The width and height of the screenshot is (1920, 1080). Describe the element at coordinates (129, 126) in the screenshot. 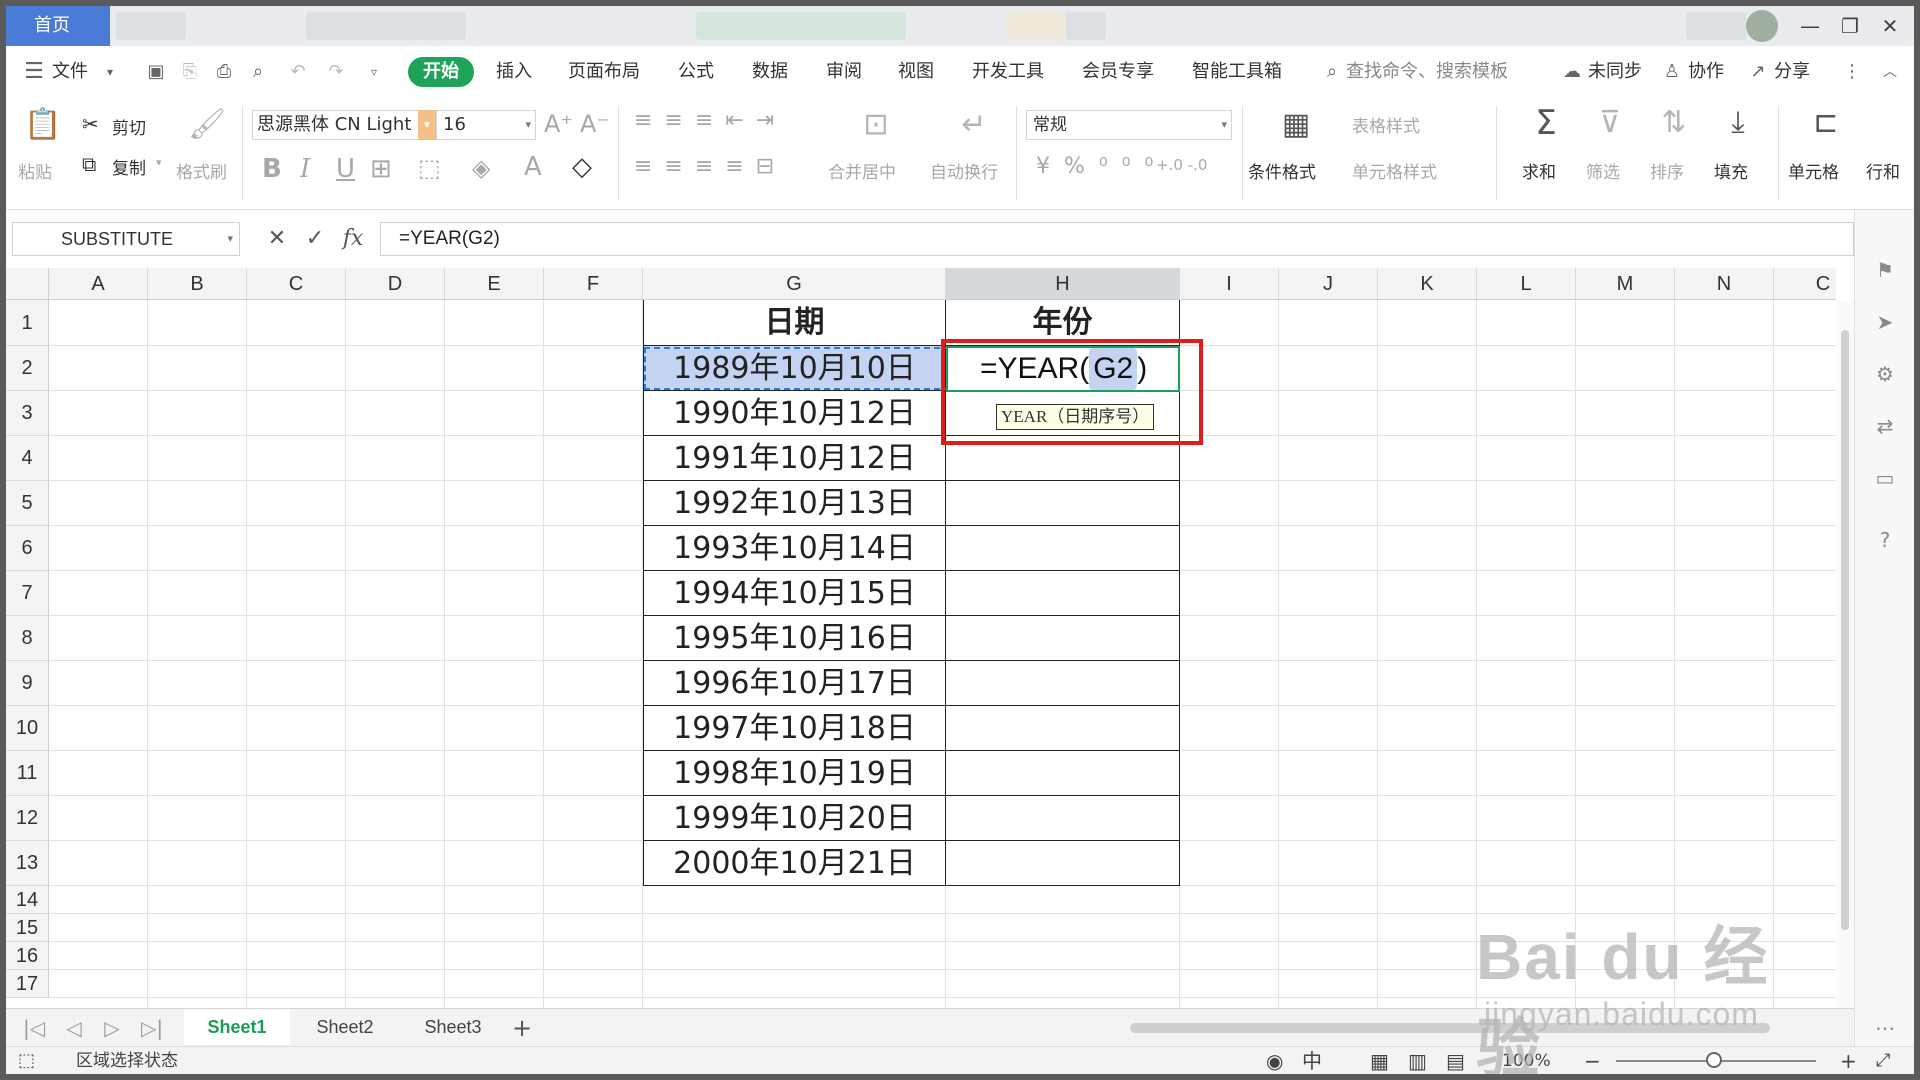

I see `cut-button: 剪切` at that location.